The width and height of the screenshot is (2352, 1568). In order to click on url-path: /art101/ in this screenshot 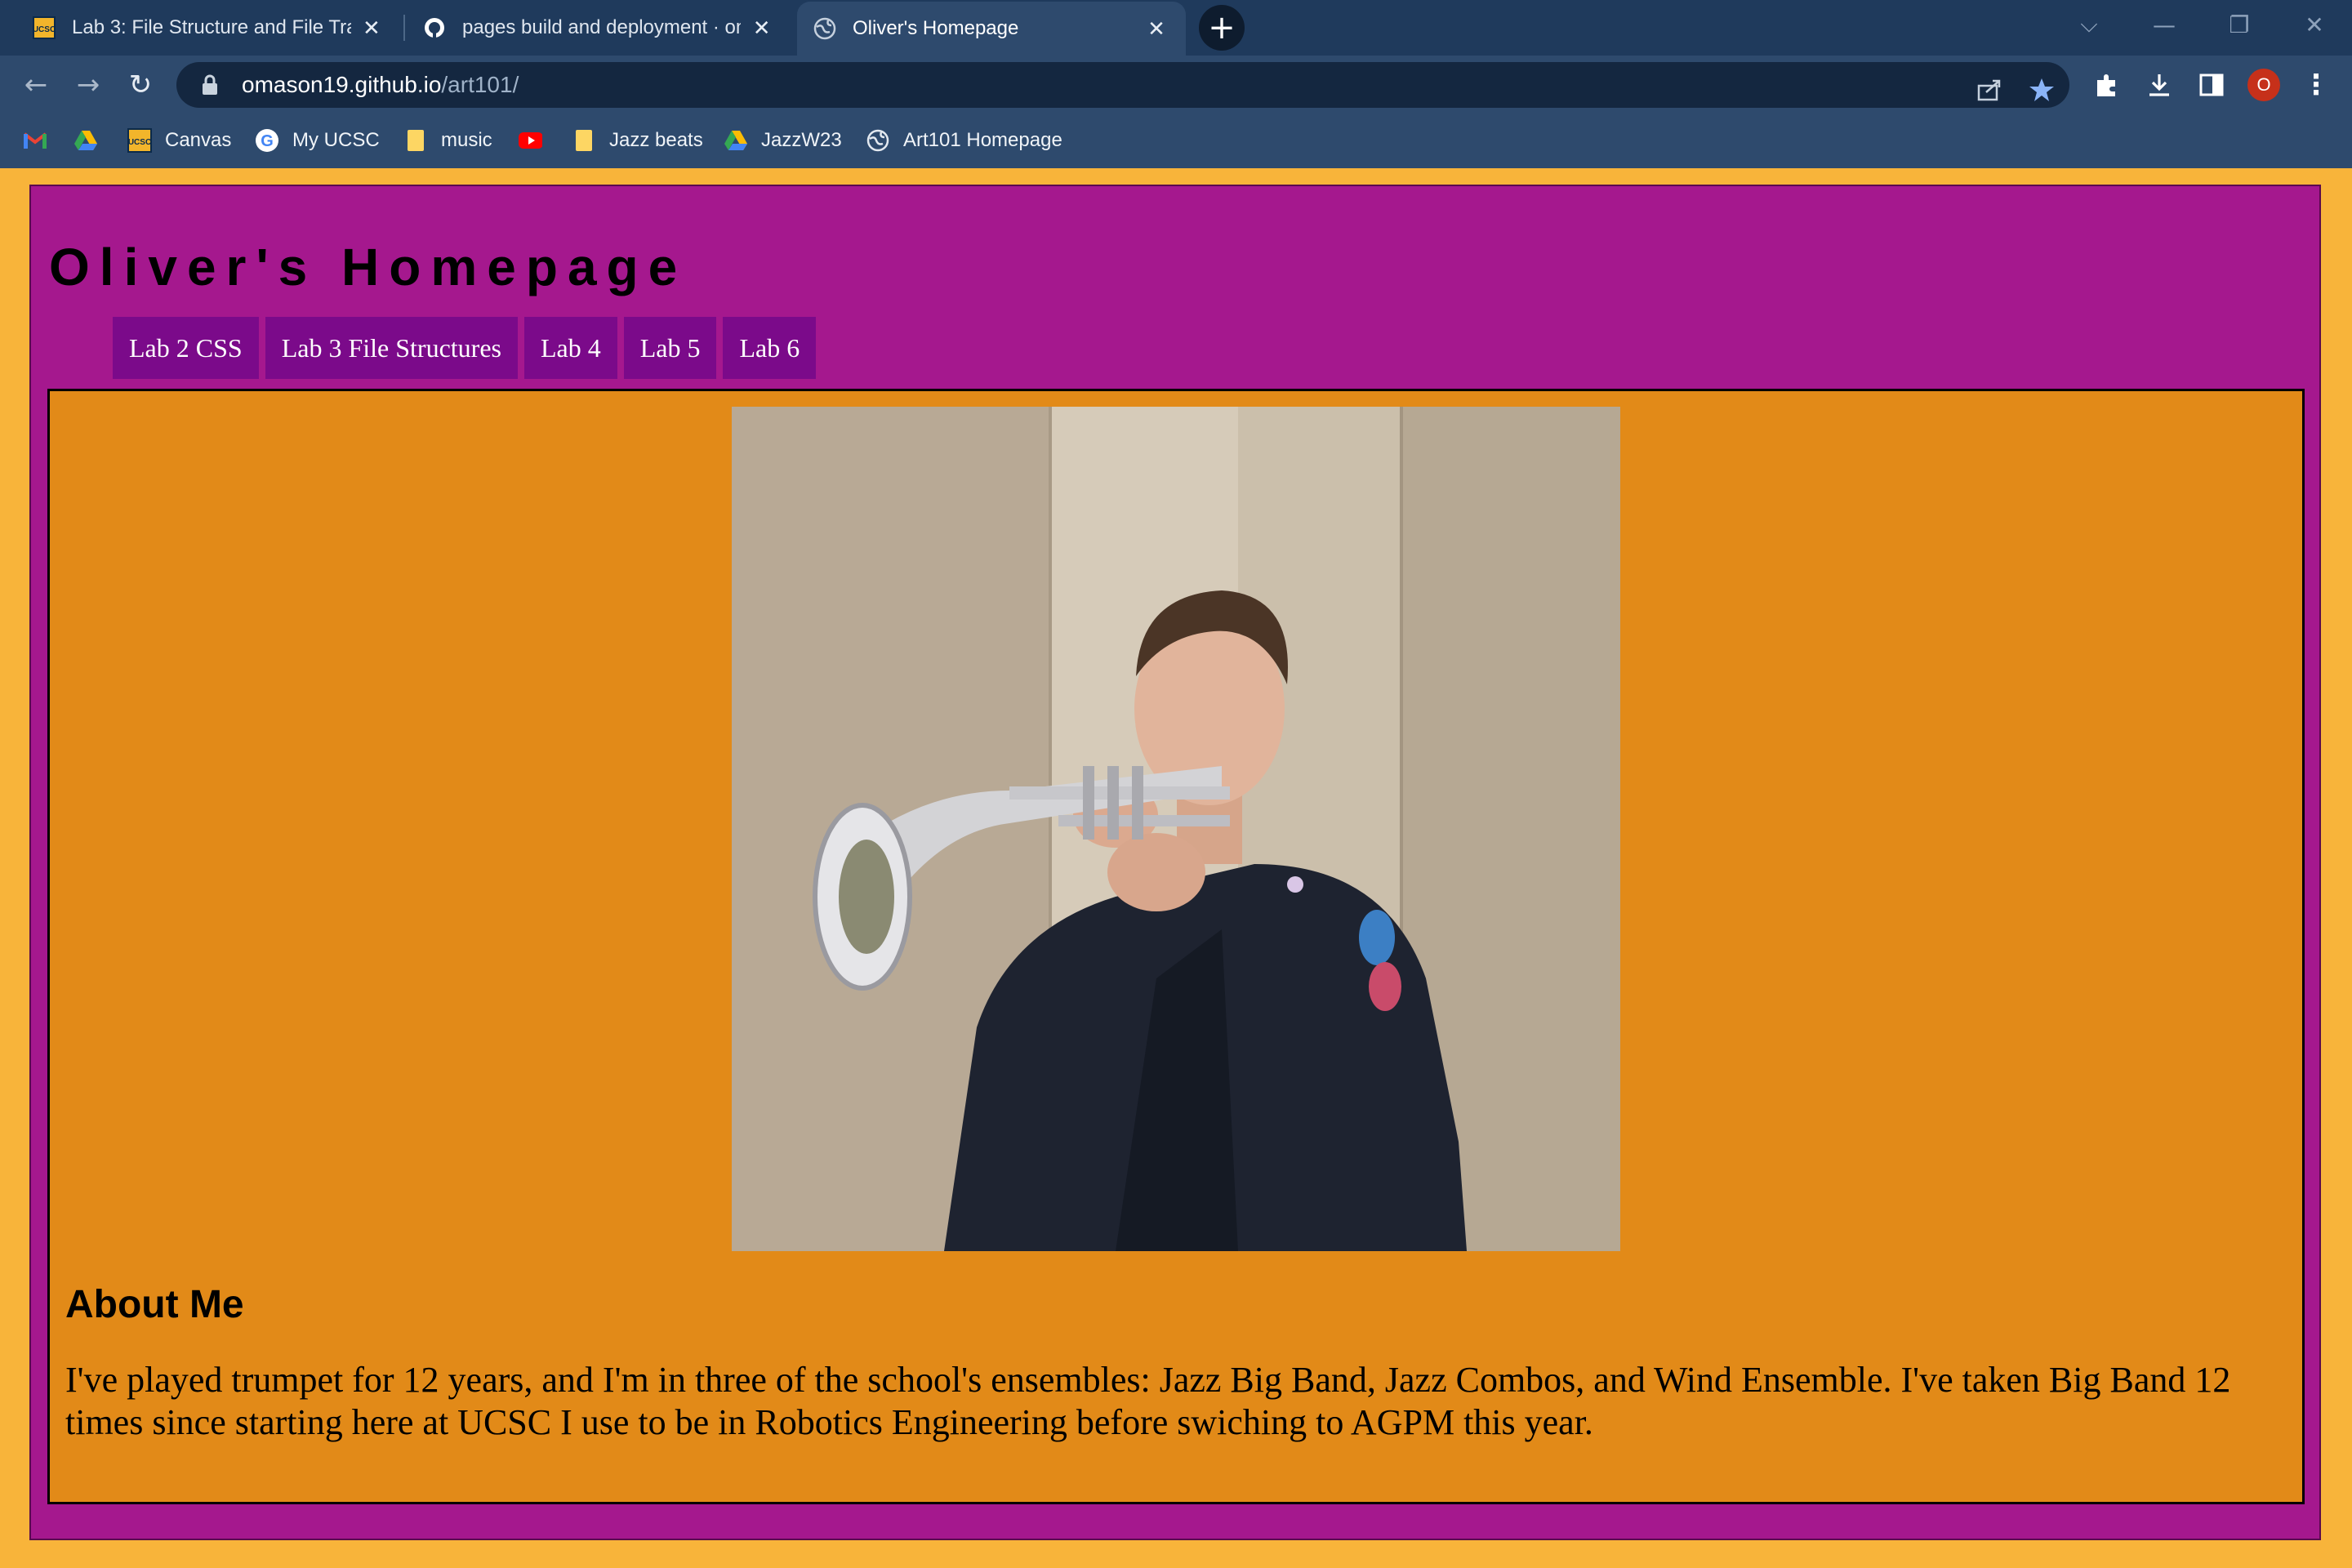, I will do `click(480, 84)`.